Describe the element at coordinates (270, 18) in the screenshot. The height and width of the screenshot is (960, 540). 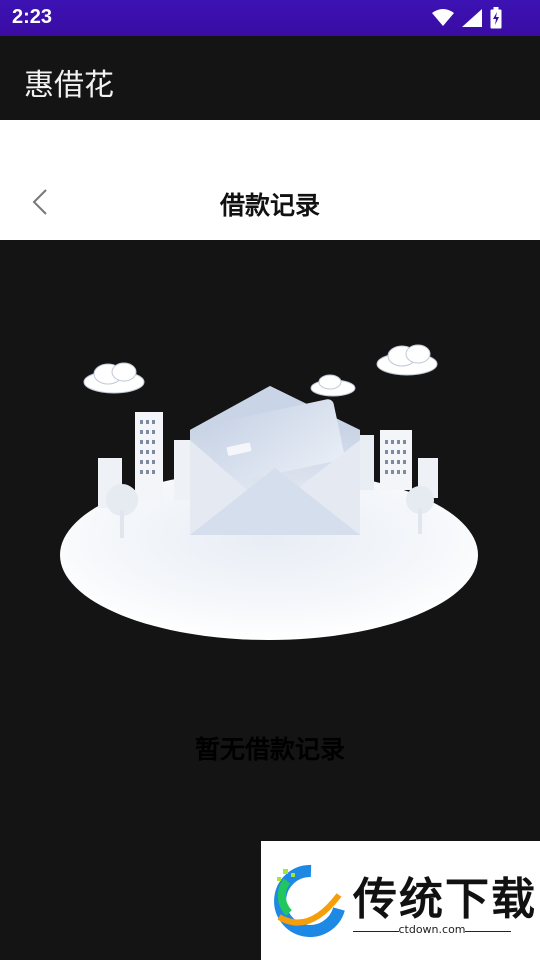
I see `status-bar: 2:23` at that location.